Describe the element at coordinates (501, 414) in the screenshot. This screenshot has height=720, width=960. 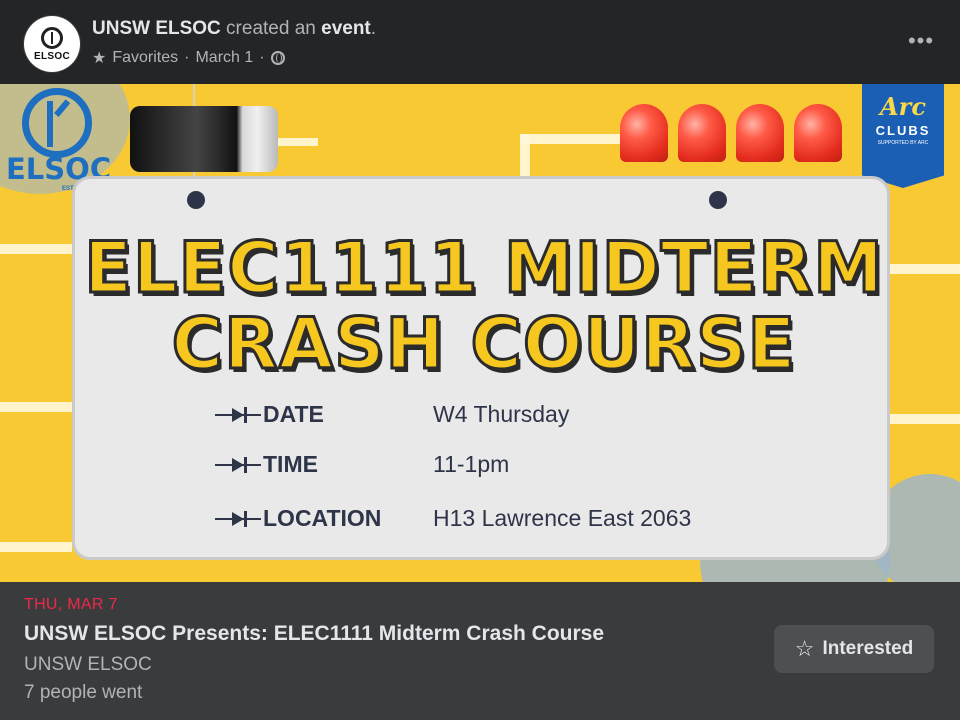
I see `info-value-date: W4 Thursday` at that location.